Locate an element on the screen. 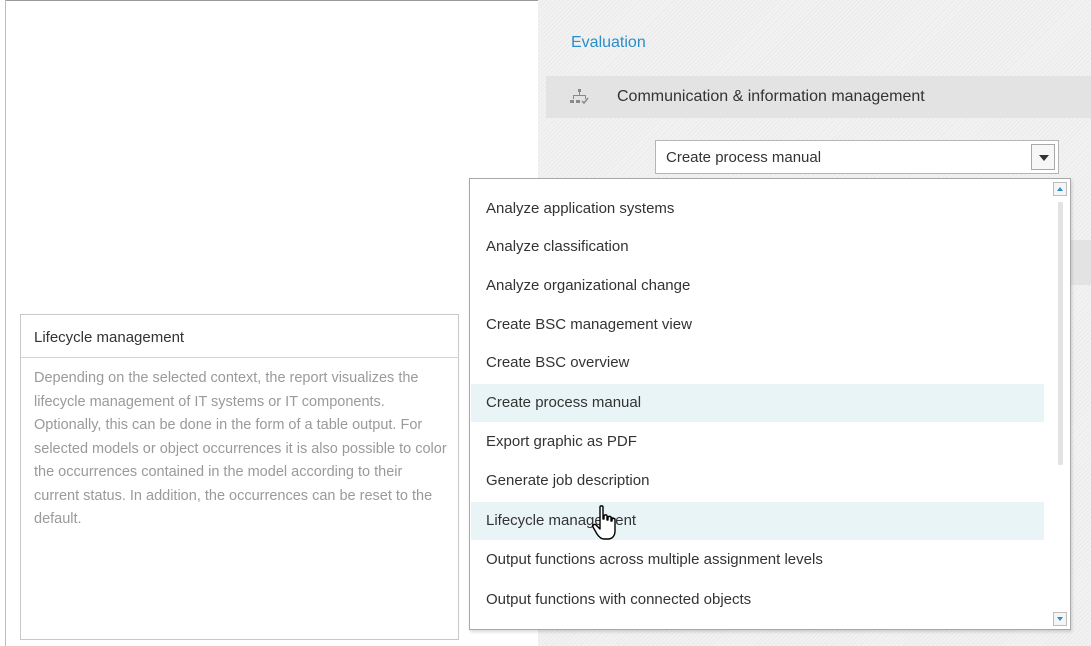  dropdown-option-analyze-organizational-change: Analyze organizational change is located at coordinates (757, 286).